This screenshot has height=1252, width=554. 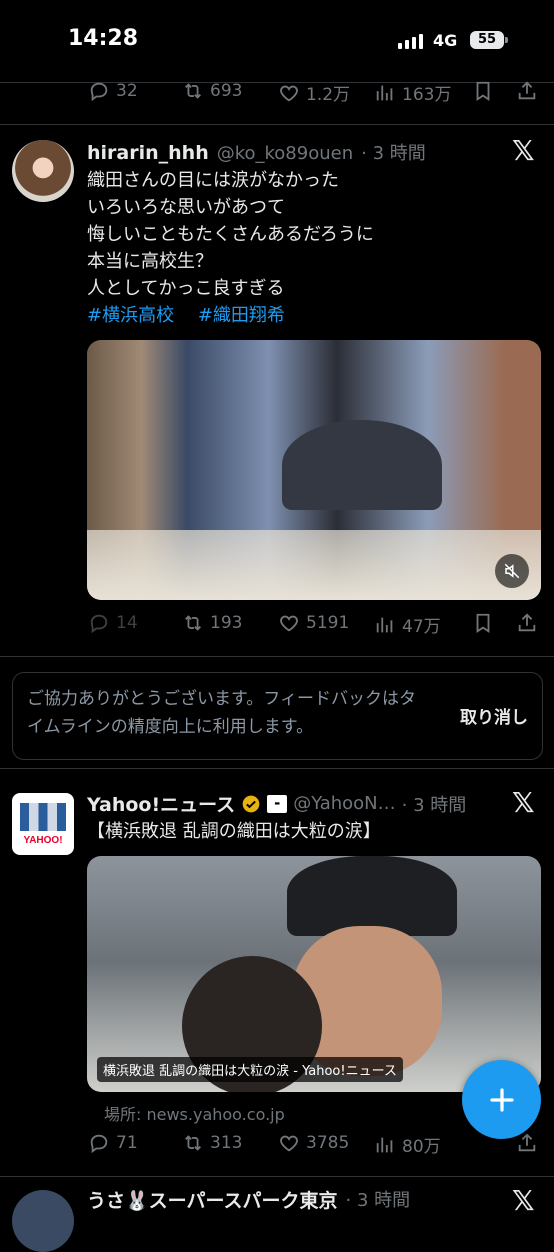 I want to click on tweet-line: いろいろな思いがあつて, so click(x=186, y=207).